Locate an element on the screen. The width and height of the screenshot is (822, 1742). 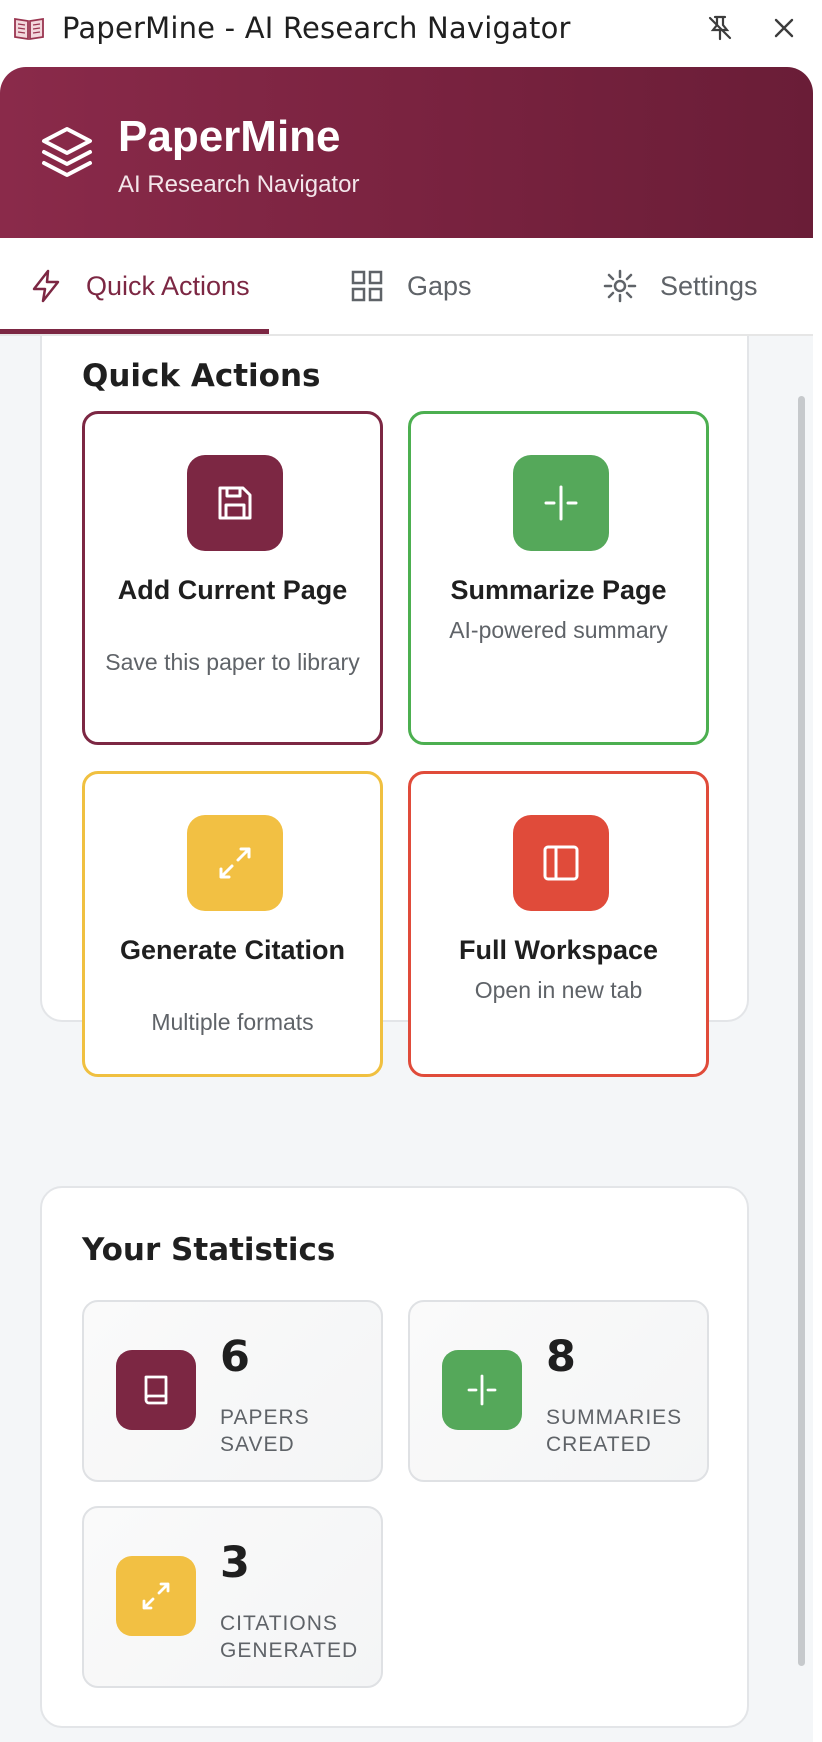
summarize-page-button: Summarize Page AI-powered summary is located at coordinates (558, 578).